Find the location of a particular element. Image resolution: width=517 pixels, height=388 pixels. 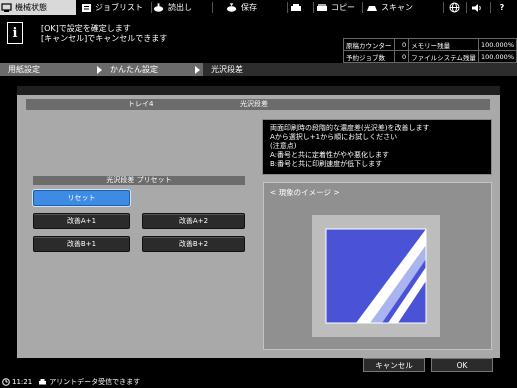

panel-title-bar: トレイ4 光沢段差 is located at coordinates (258, 104).